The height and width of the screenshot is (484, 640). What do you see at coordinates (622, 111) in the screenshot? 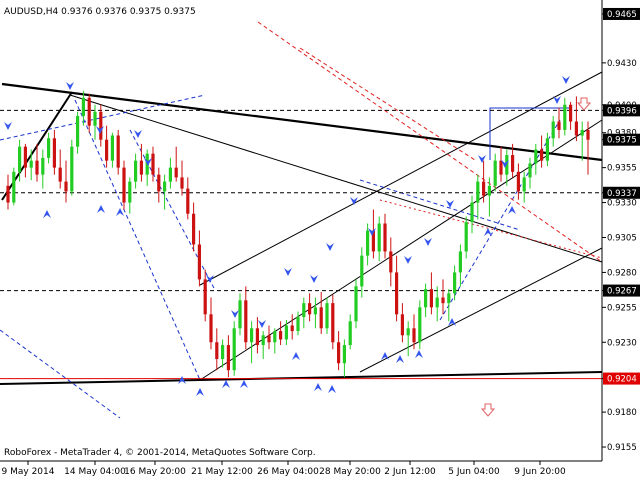
I see `y-tick-label: 0.9396` at bounding box center [622, 111].